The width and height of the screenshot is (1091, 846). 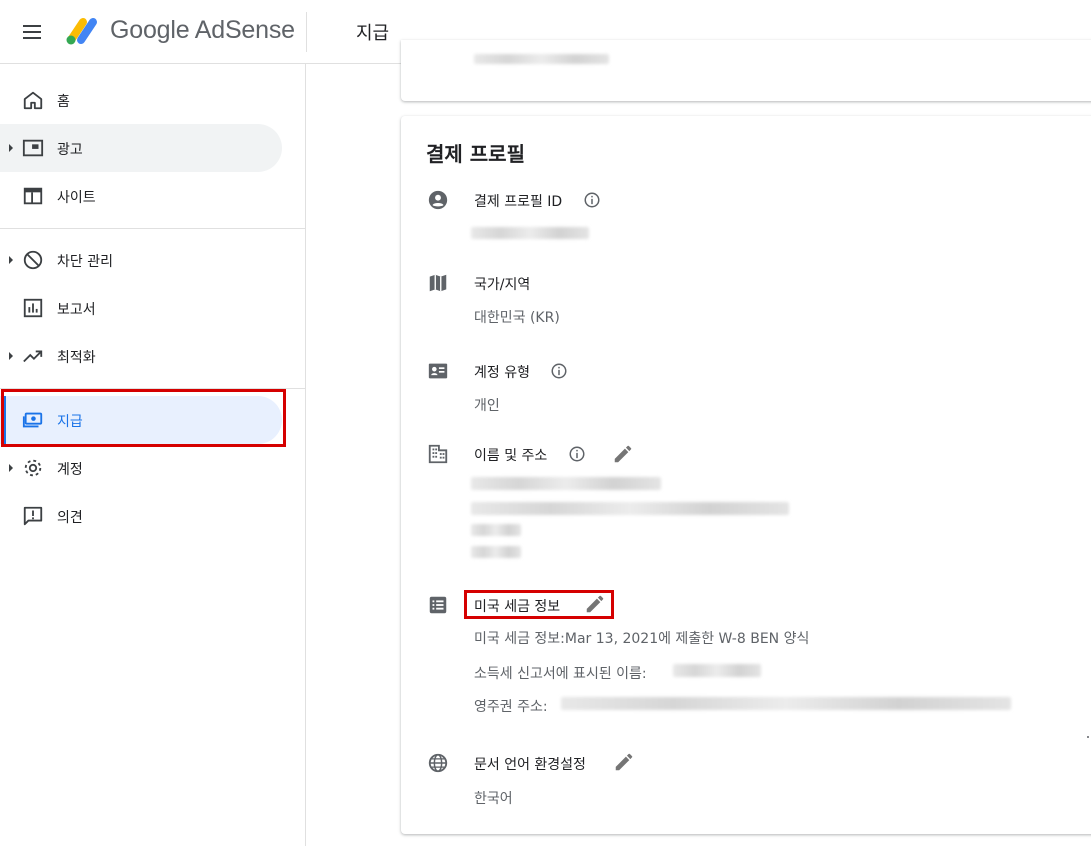 I want to click on adsense-logo-icon, so click(x=82, y=31).